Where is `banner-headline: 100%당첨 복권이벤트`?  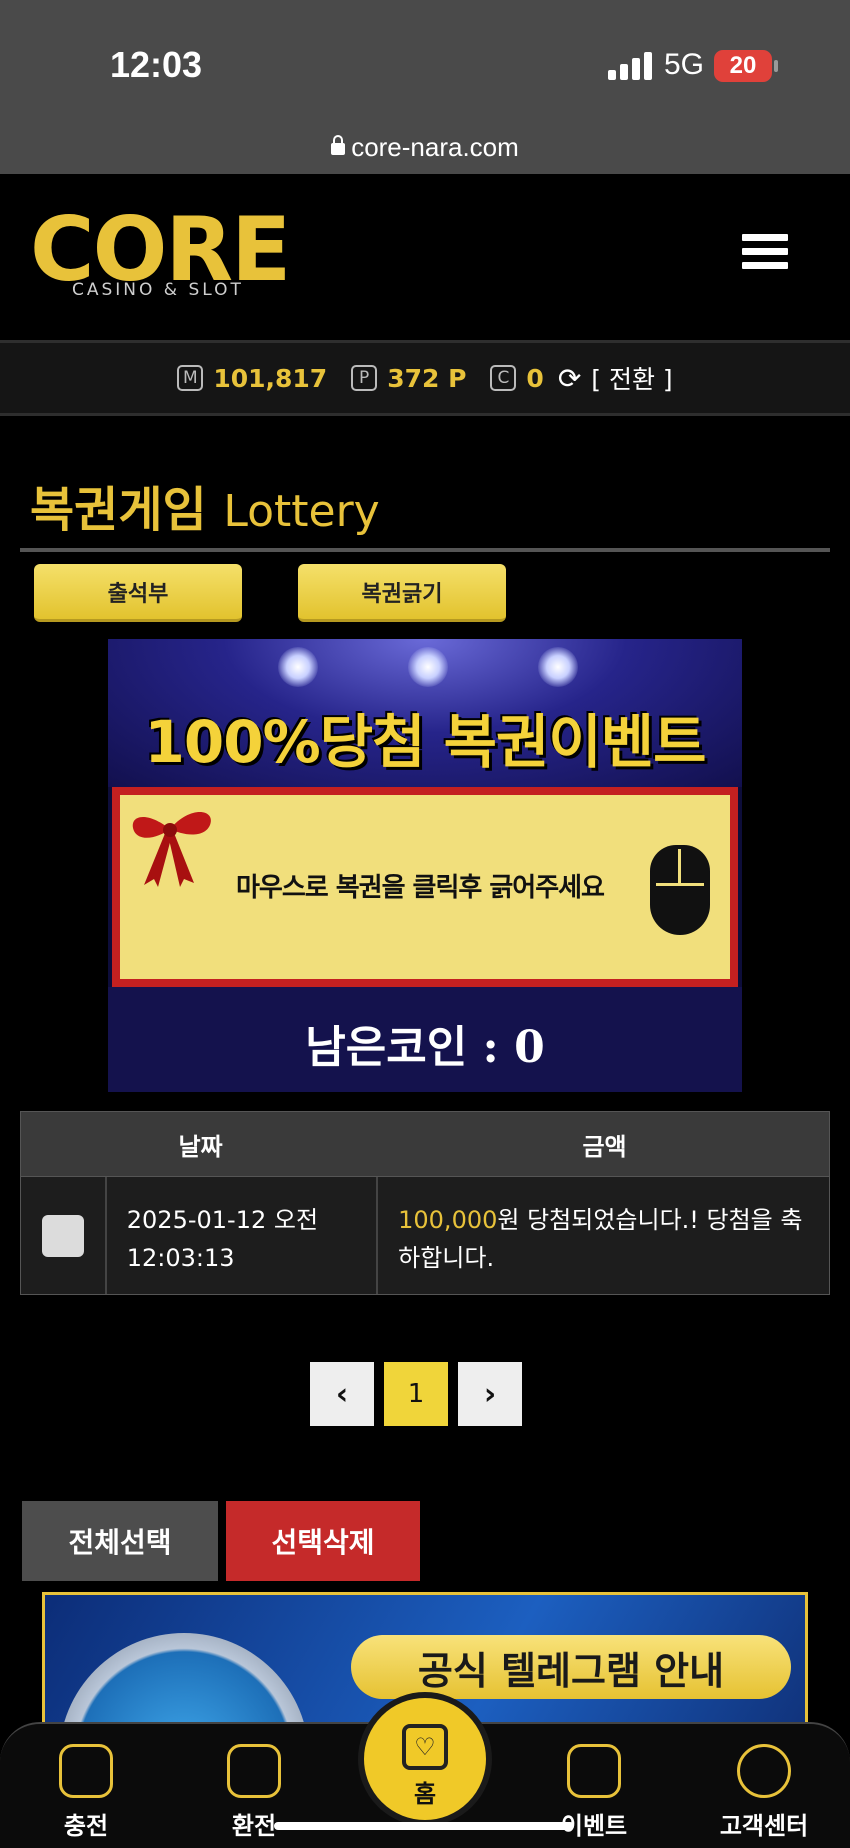 banner-headline: 100%당첨 복권이벤트 is located at coordinates (425, 742).